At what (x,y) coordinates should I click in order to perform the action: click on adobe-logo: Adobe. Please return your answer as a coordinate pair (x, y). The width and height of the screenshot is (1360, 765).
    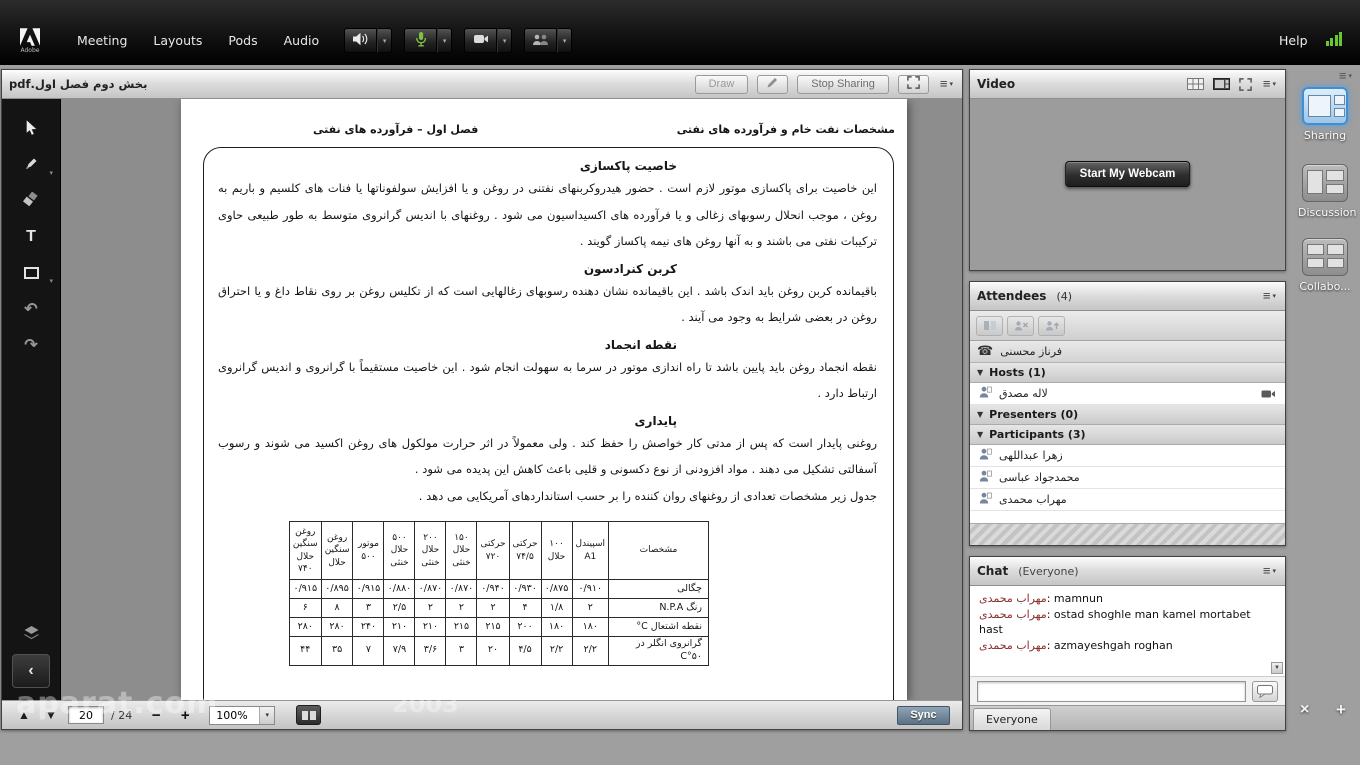
    Looking at the image, I should click on (30, 40).